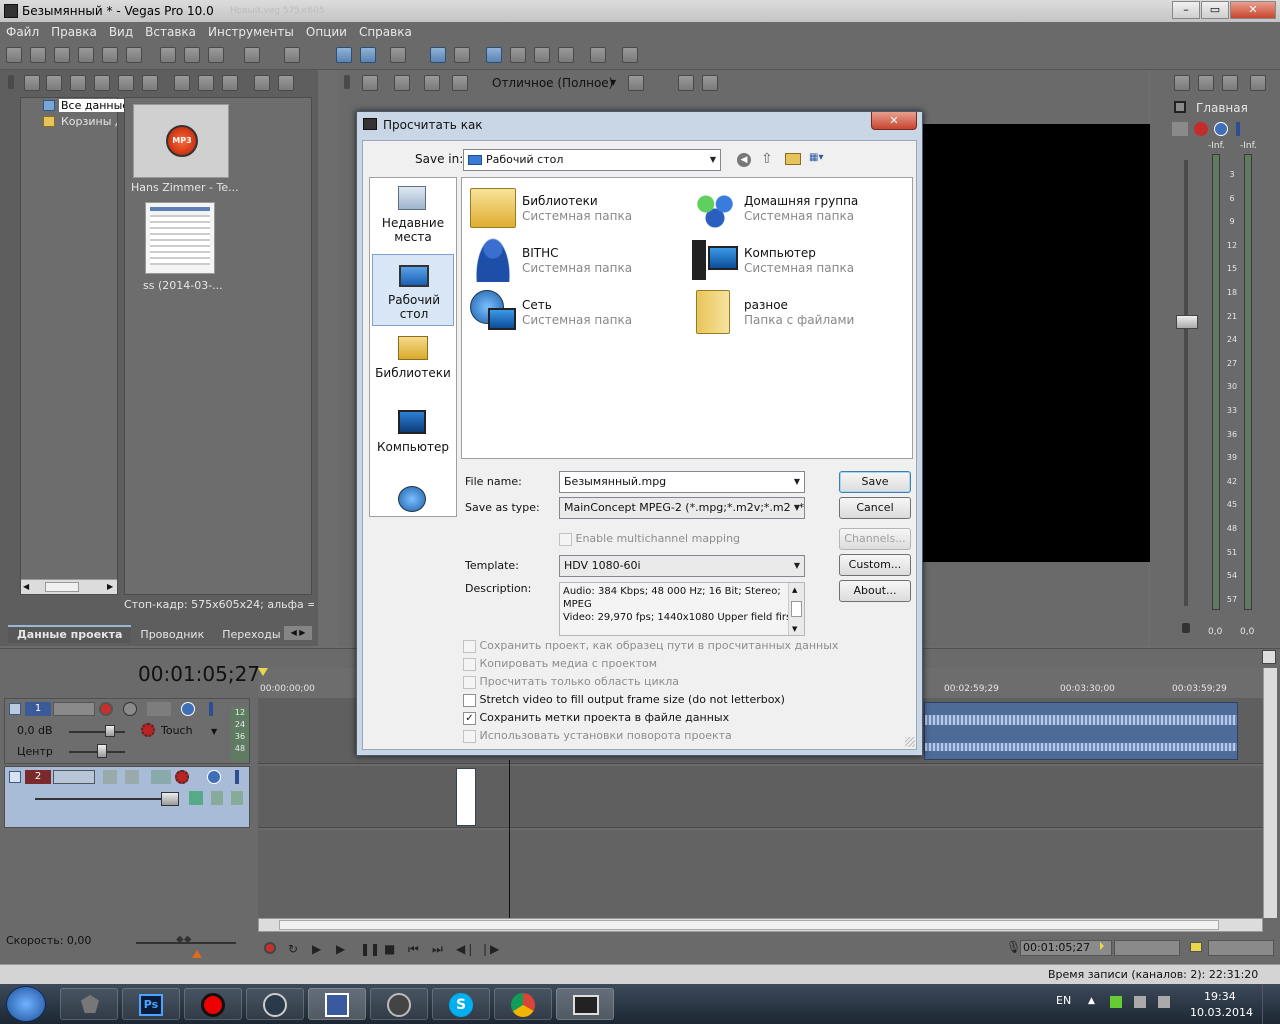 The height and width of the screenshot is (1024, 1280). Describe the element at coordinates (796, 609) in the screenshot. I see `description-scroll-thumb` at that location.